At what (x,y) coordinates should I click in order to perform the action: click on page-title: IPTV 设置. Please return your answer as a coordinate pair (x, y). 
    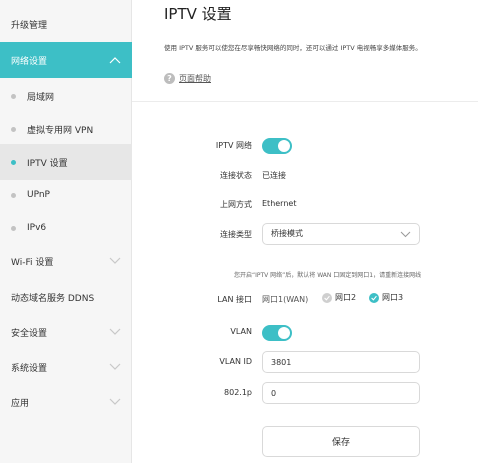
    Looking at the image, I should click on (198, 14).